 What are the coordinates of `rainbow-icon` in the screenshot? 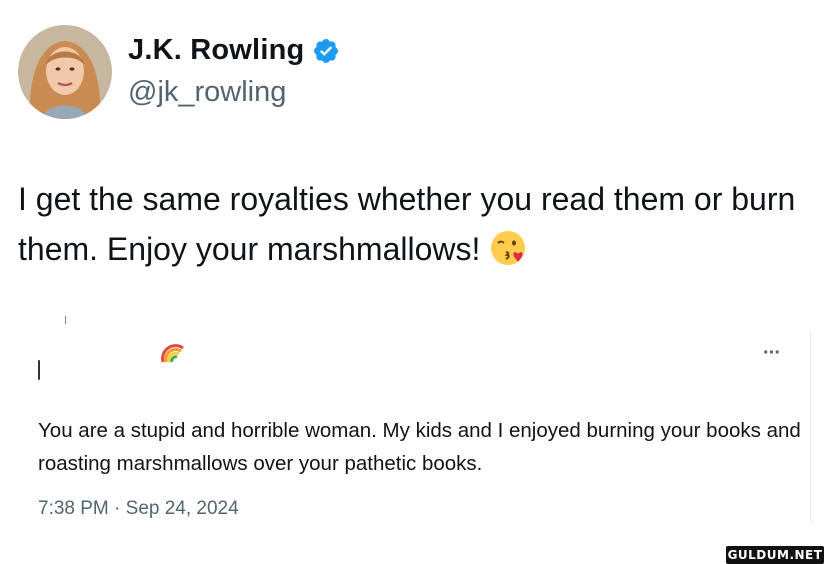 It's located at (172, 353).